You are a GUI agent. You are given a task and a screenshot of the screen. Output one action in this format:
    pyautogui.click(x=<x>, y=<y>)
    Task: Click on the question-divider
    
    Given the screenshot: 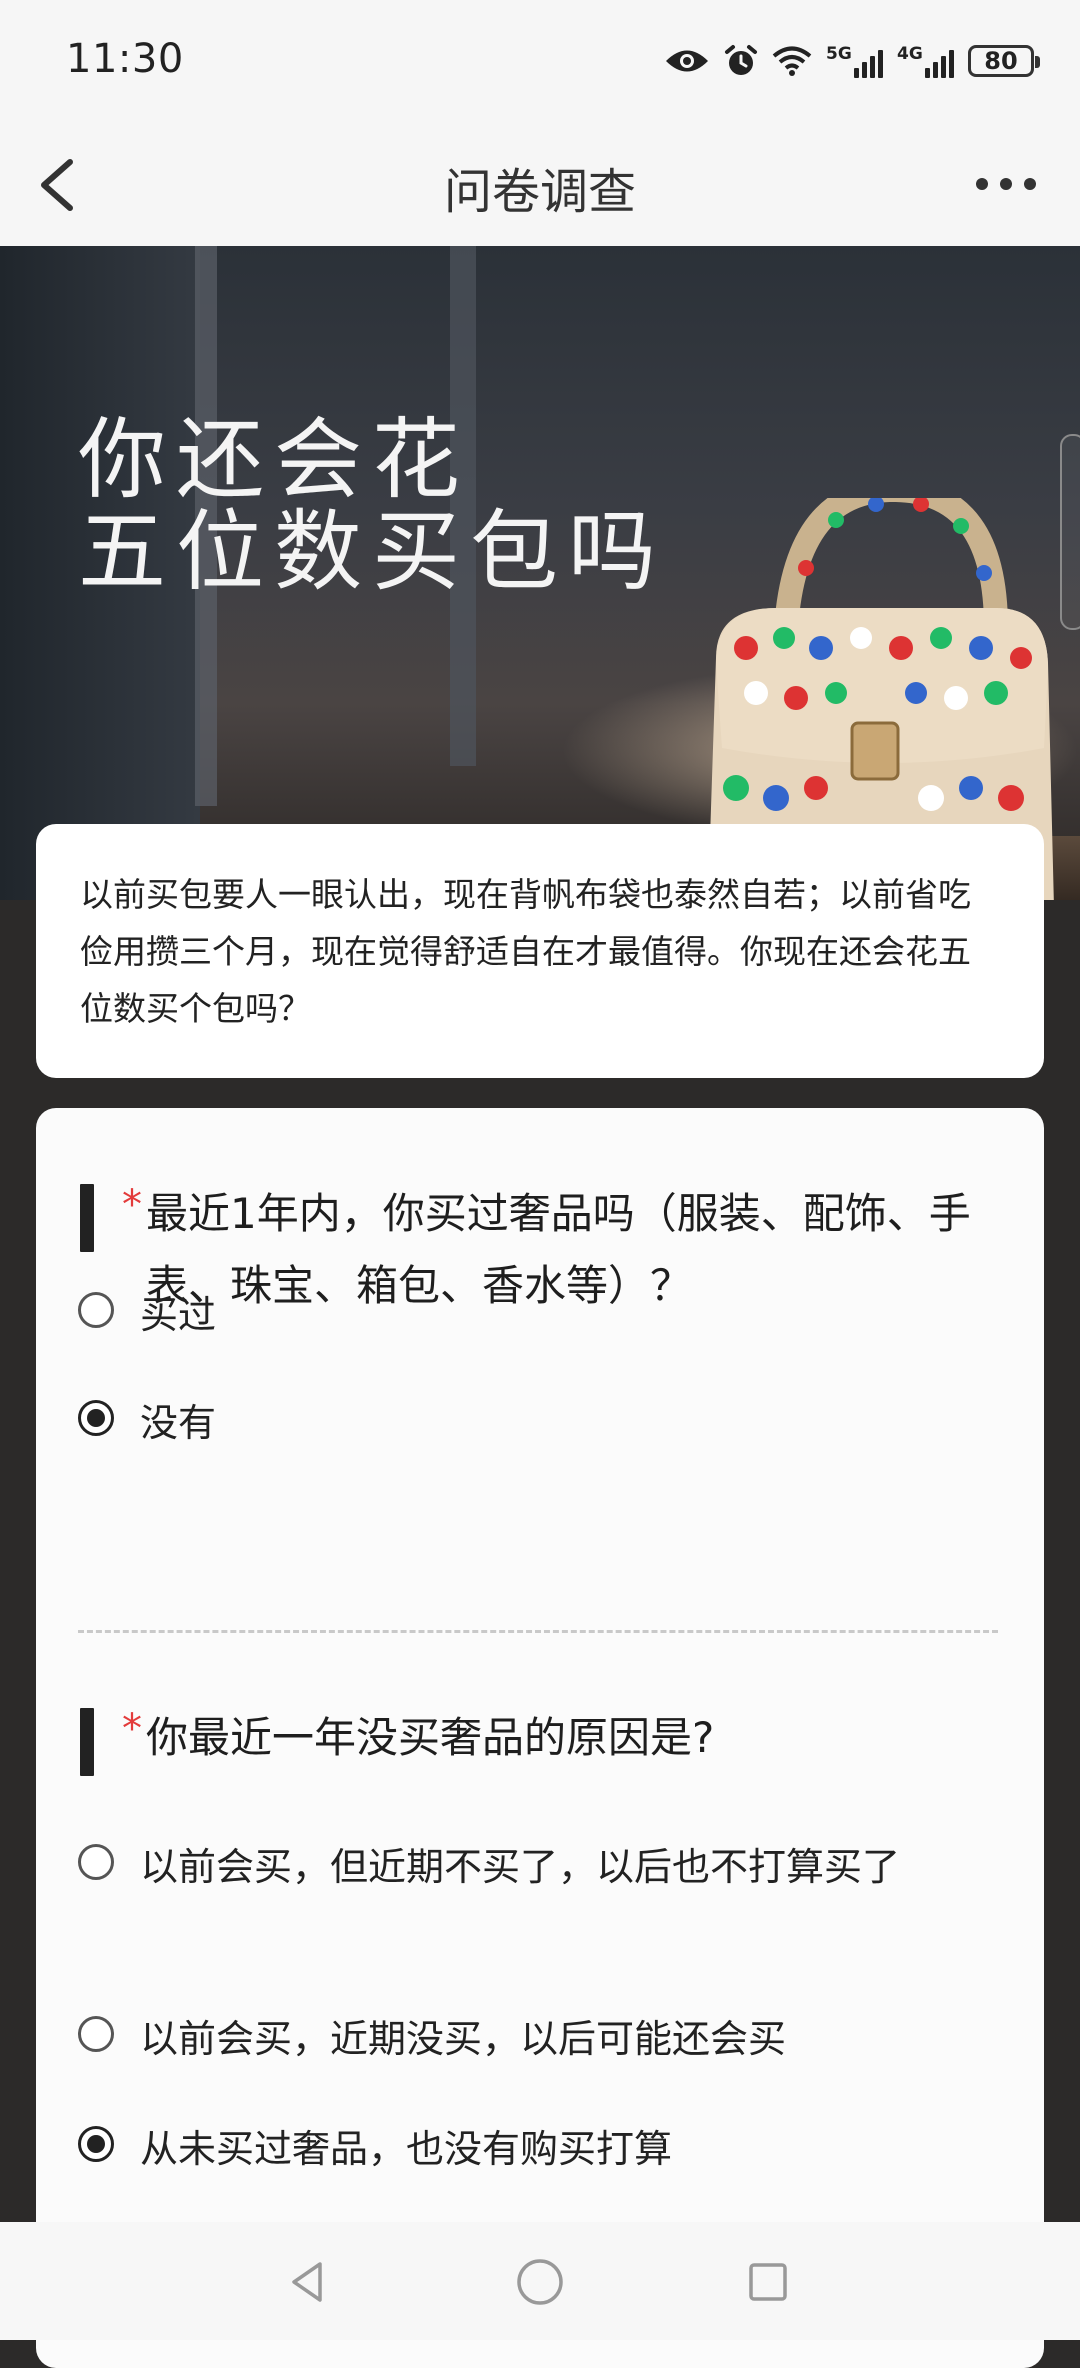 What is the action you would take?
    pyautogui.click(x=538, y=1631)
    